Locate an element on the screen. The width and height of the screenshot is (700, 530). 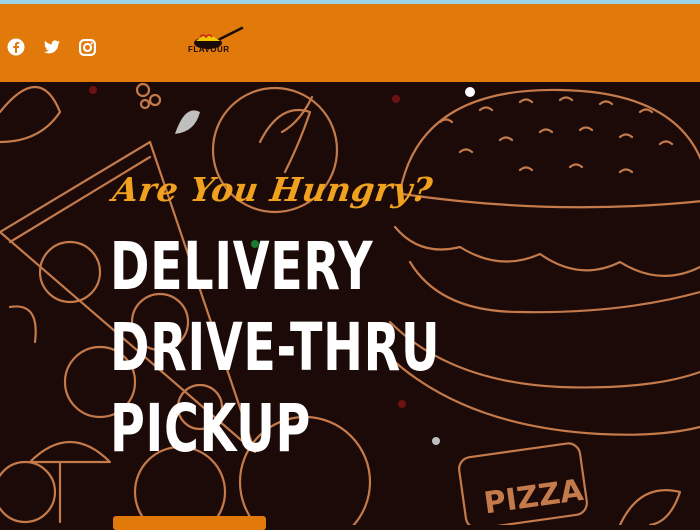
order-now-button is located at coordinates (189, 523).